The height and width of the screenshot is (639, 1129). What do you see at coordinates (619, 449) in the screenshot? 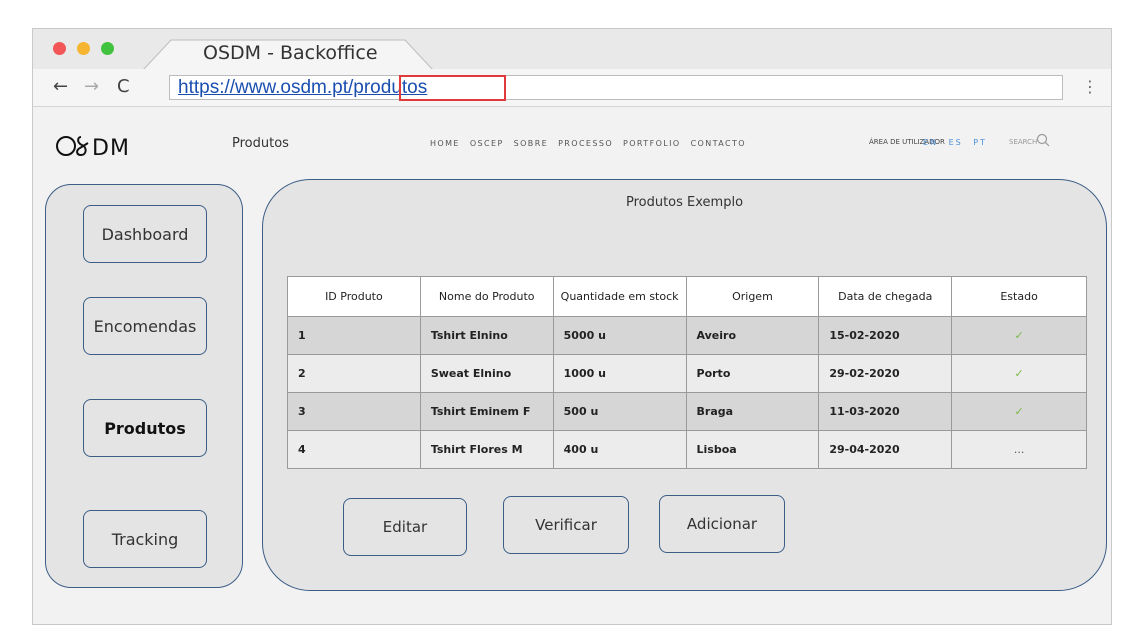
I see `cell-quantity: 400 u` at bounding box center [619, 449].